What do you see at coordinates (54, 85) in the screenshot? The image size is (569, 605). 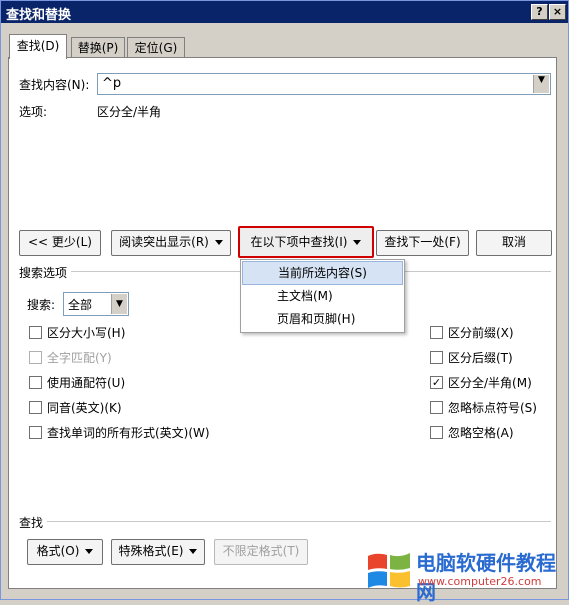 I see `find-what-label: 查找内容(N):` at bounding box center [54, 85].